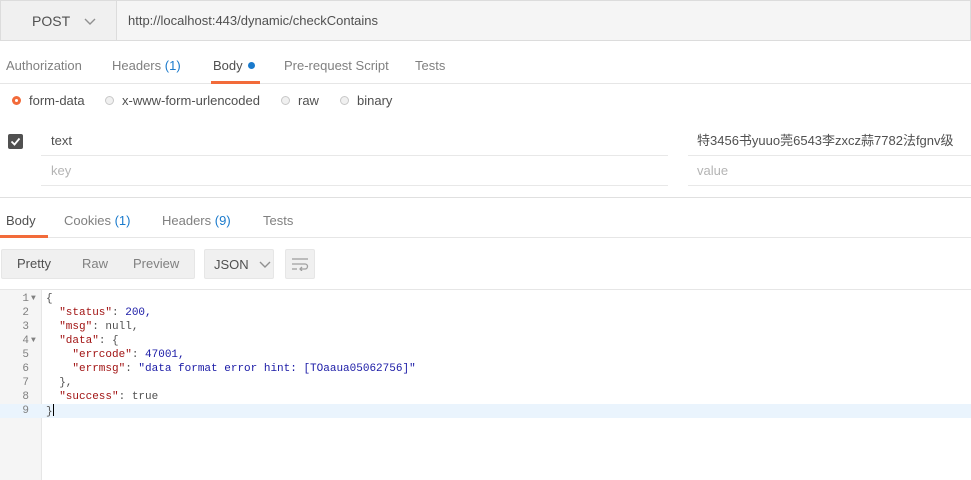  Describe the element at coordinates (25, 355) in the screenshot. I see `line-number: 5` at that location.